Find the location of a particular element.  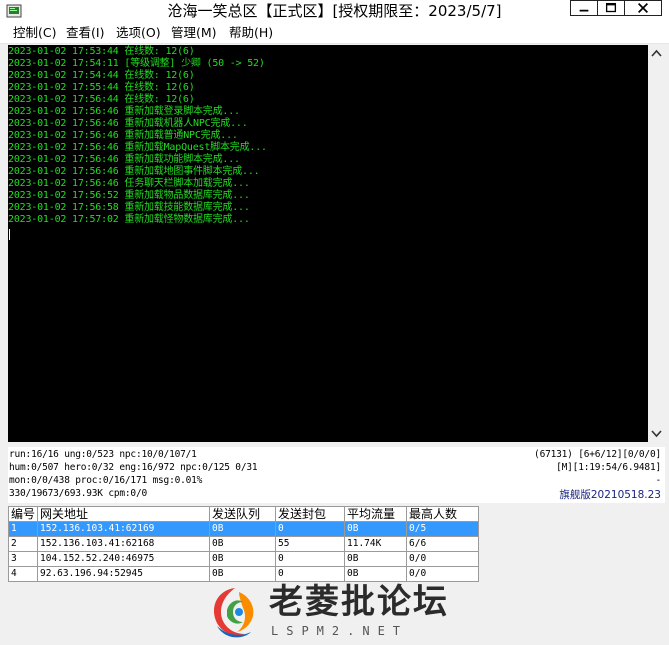

status-line-1: run:16/16 ung:0/523 npc:10/0/107/1 is located at coordinates (103, 454).